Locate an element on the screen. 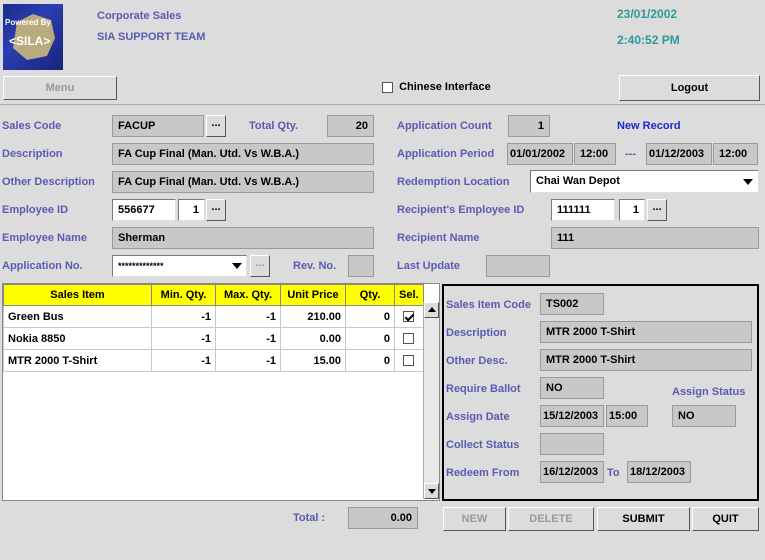 The height and width of the screenshot is (560, 765). new-button: NEW is located at coordinates (474, 519).